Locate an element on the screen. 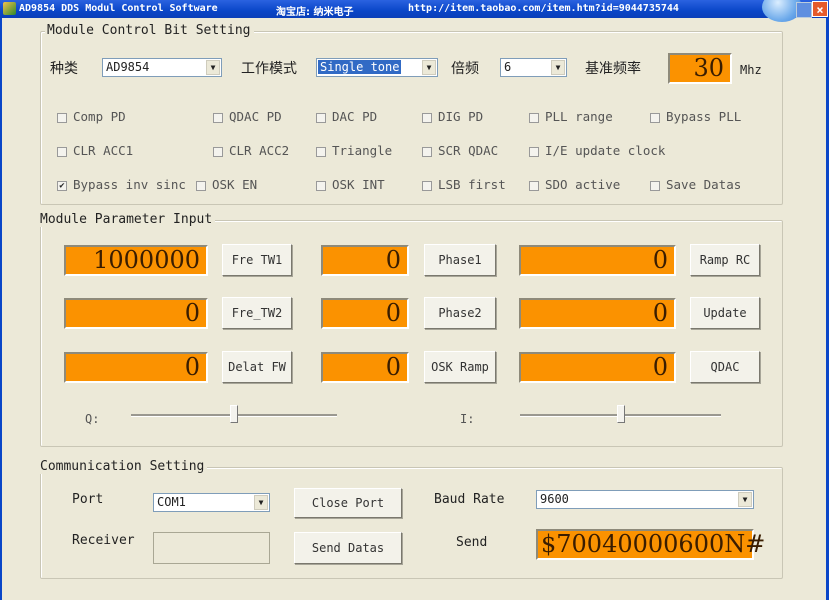  checkbox-osk-int: OSK INT is located at coordinates (350, 184).